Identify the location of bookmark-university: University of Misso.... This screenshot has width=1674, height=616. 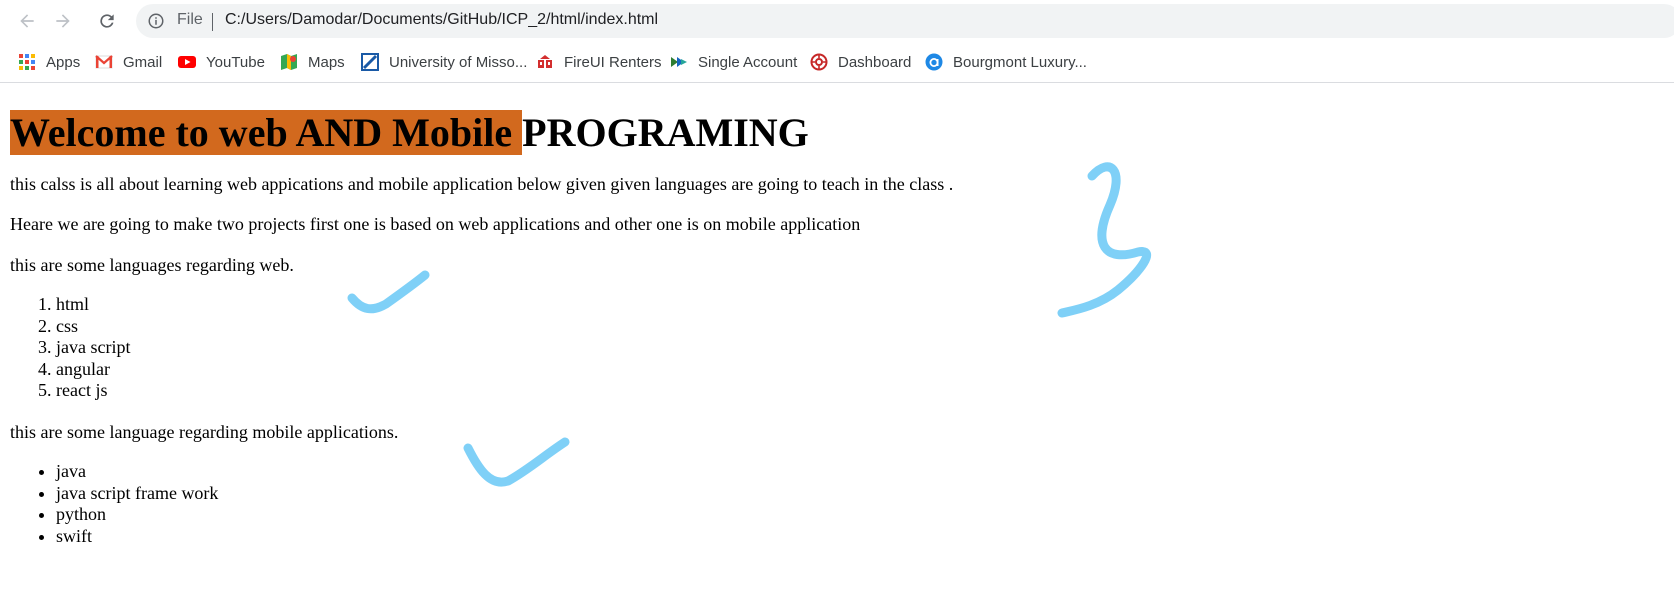
(444, 62).